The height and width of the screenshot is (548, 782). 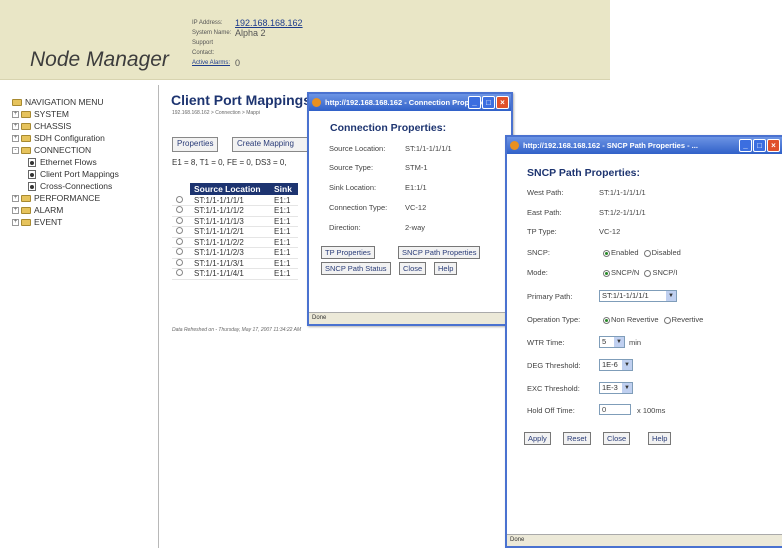 I want to click on hold-off-time-input: 0, so click(x=615, y=409).